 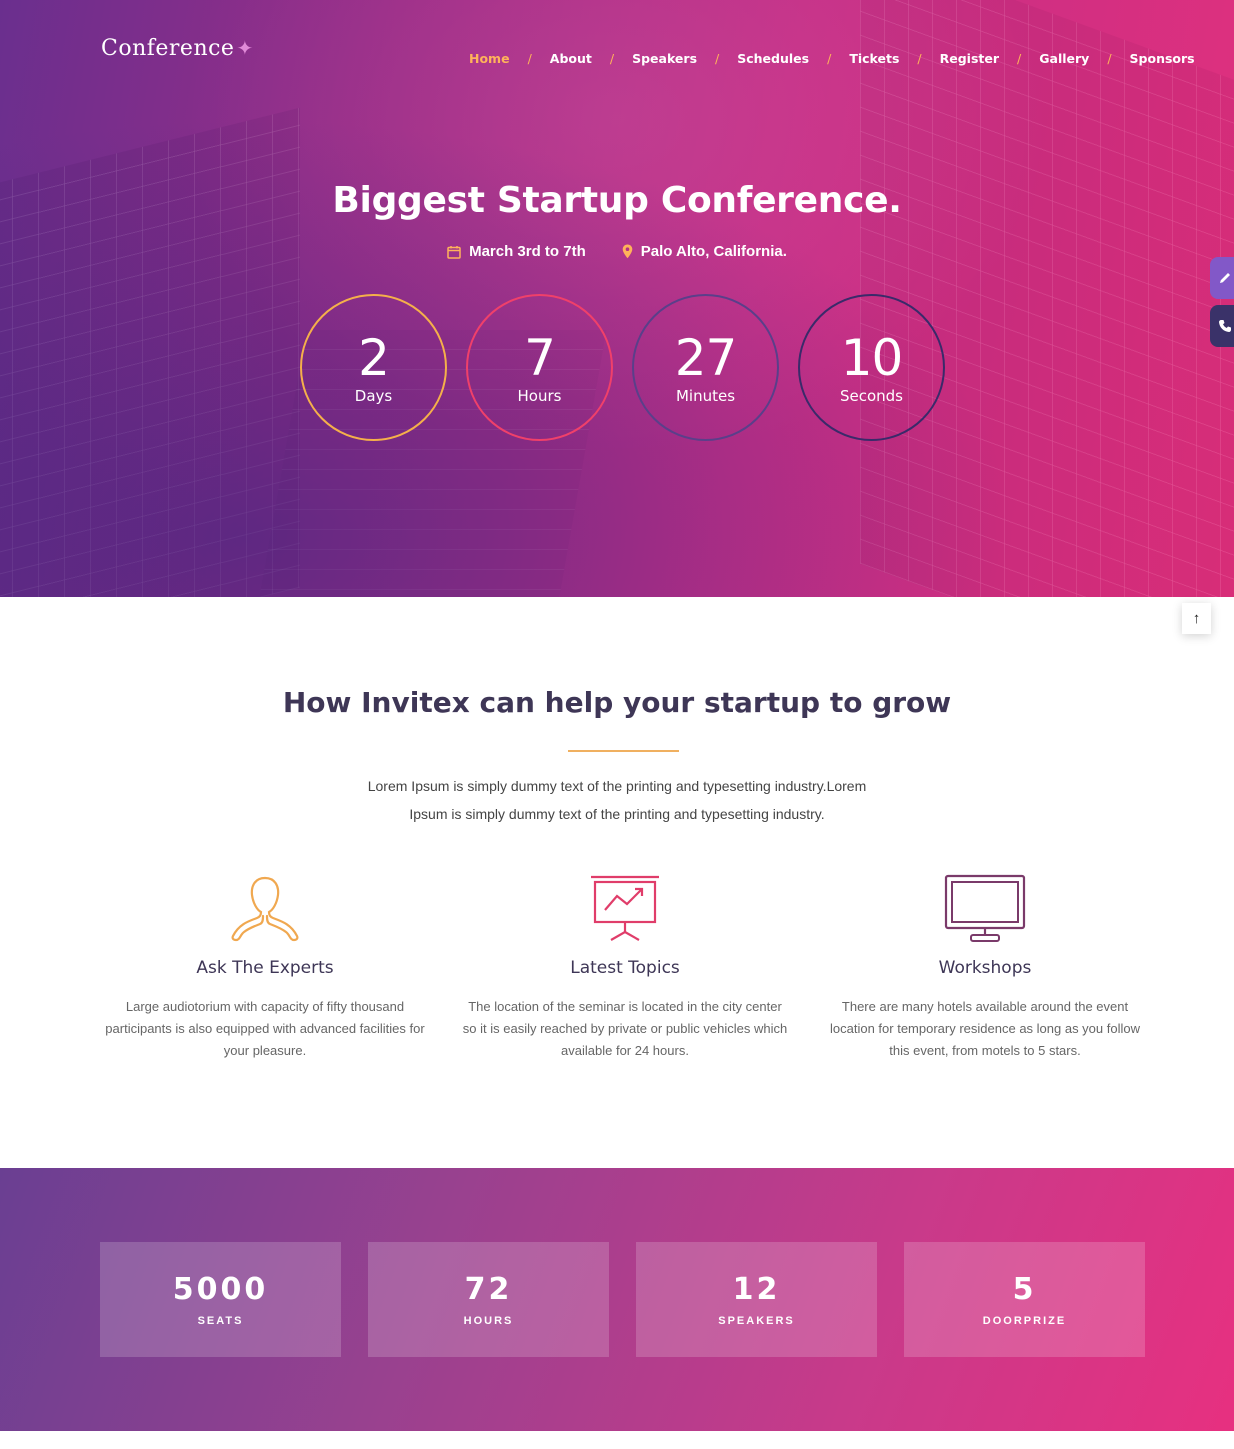 I want to click on stat-hours: 72 HOURS, so click(x=488, y=1299).